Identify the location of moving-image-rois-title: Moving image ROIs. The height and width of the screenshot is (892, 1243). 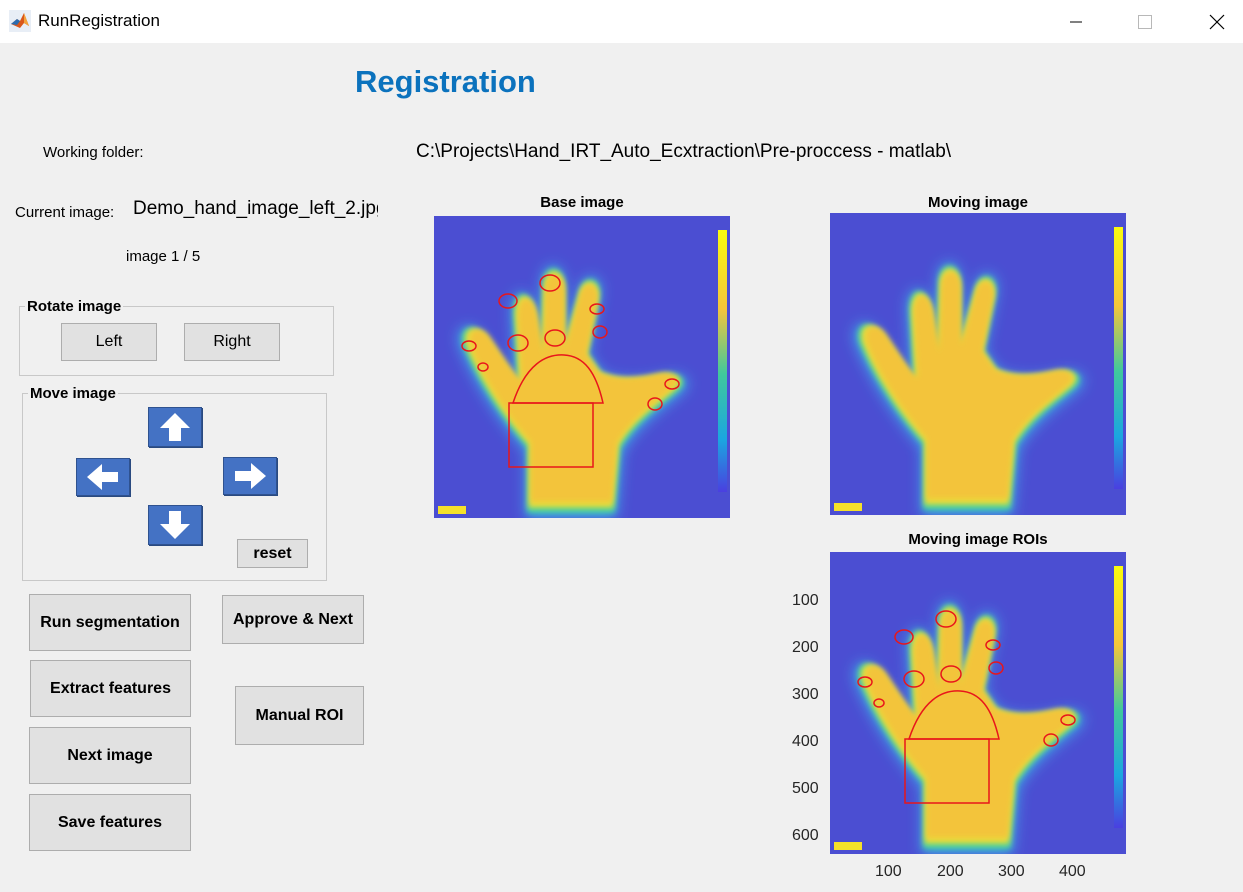
(978, 539).